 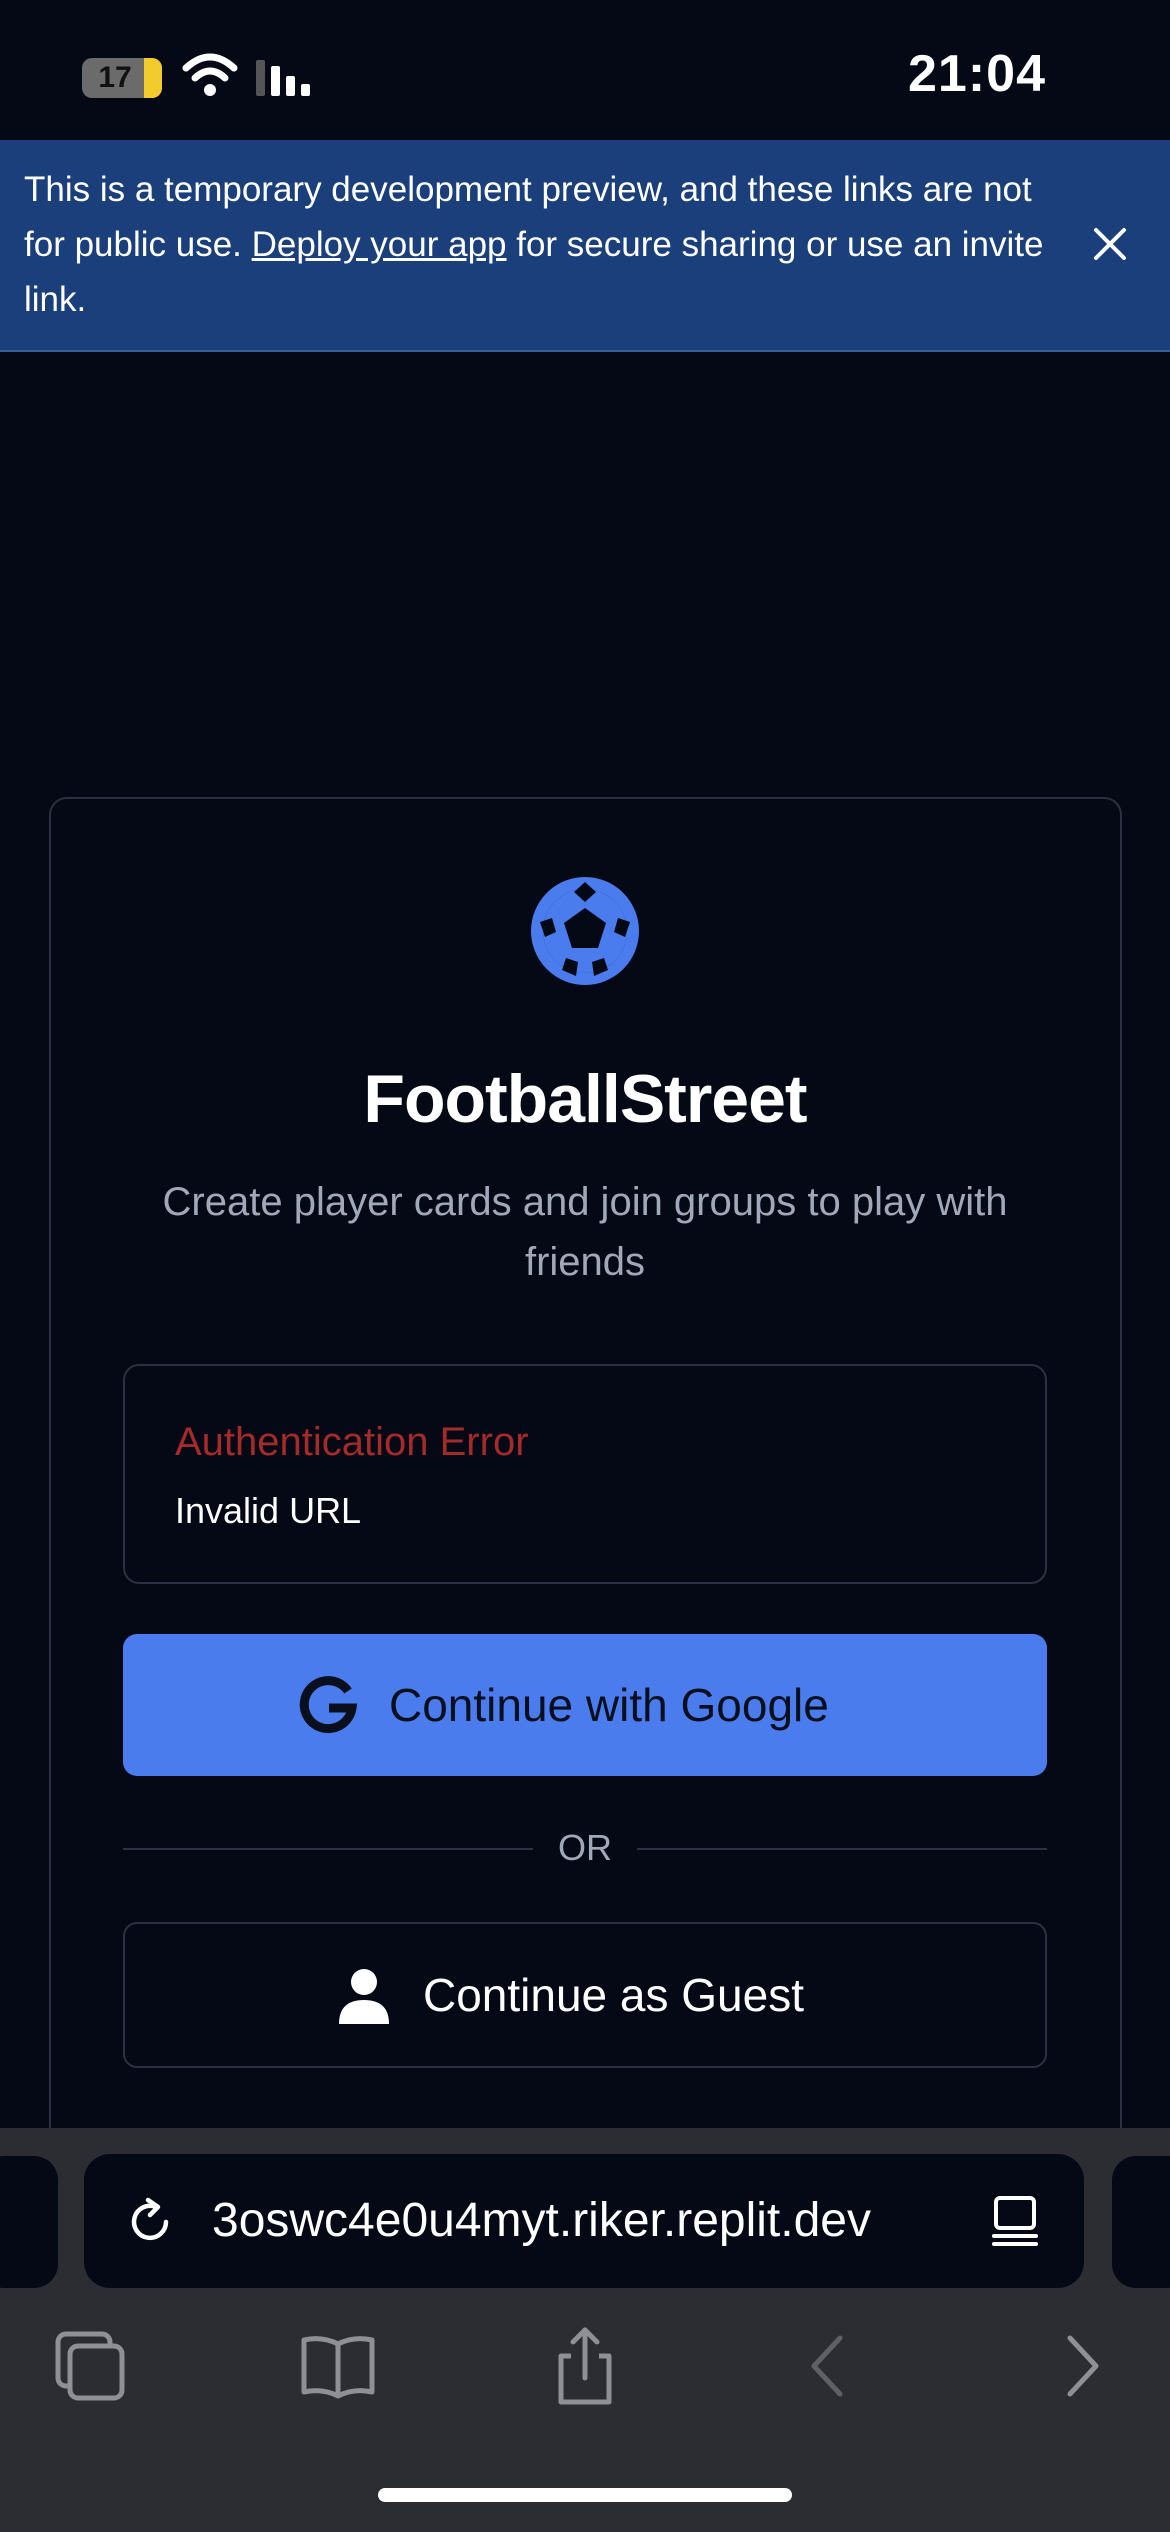 What do you see at coordinates (585, 2495) in the screenshot?
I see `home-indicator` at bounding box center [585, 2495].